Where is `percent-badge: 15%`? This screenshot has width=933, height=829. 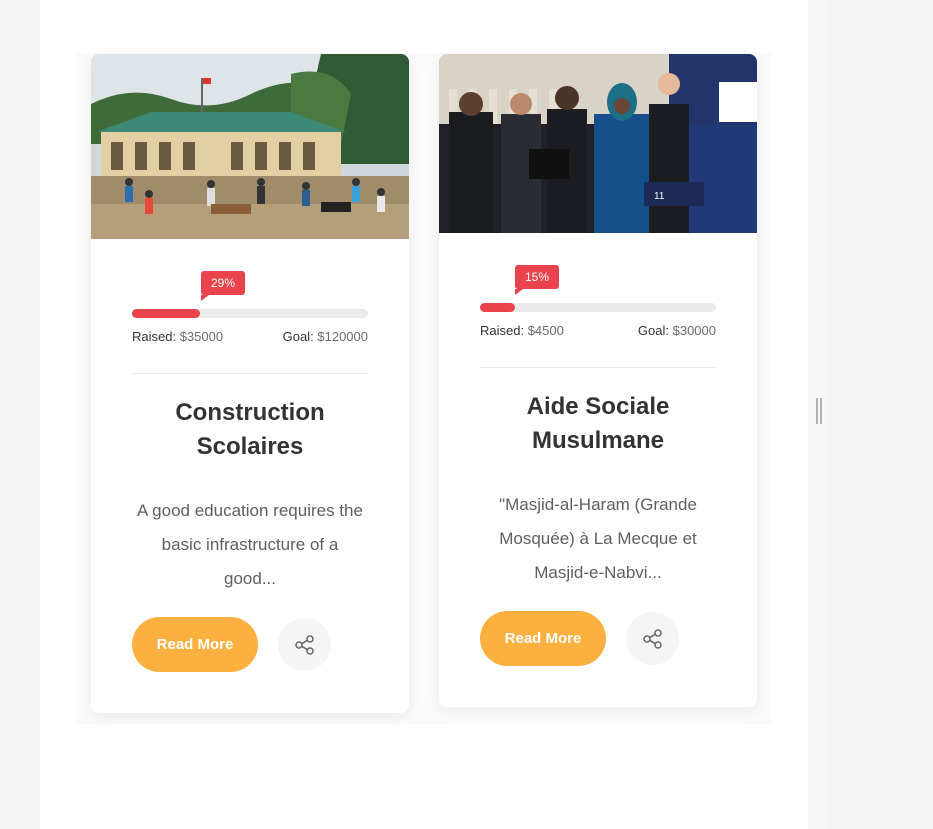 percent-badge: 15% is located at coordinates (537, 280).